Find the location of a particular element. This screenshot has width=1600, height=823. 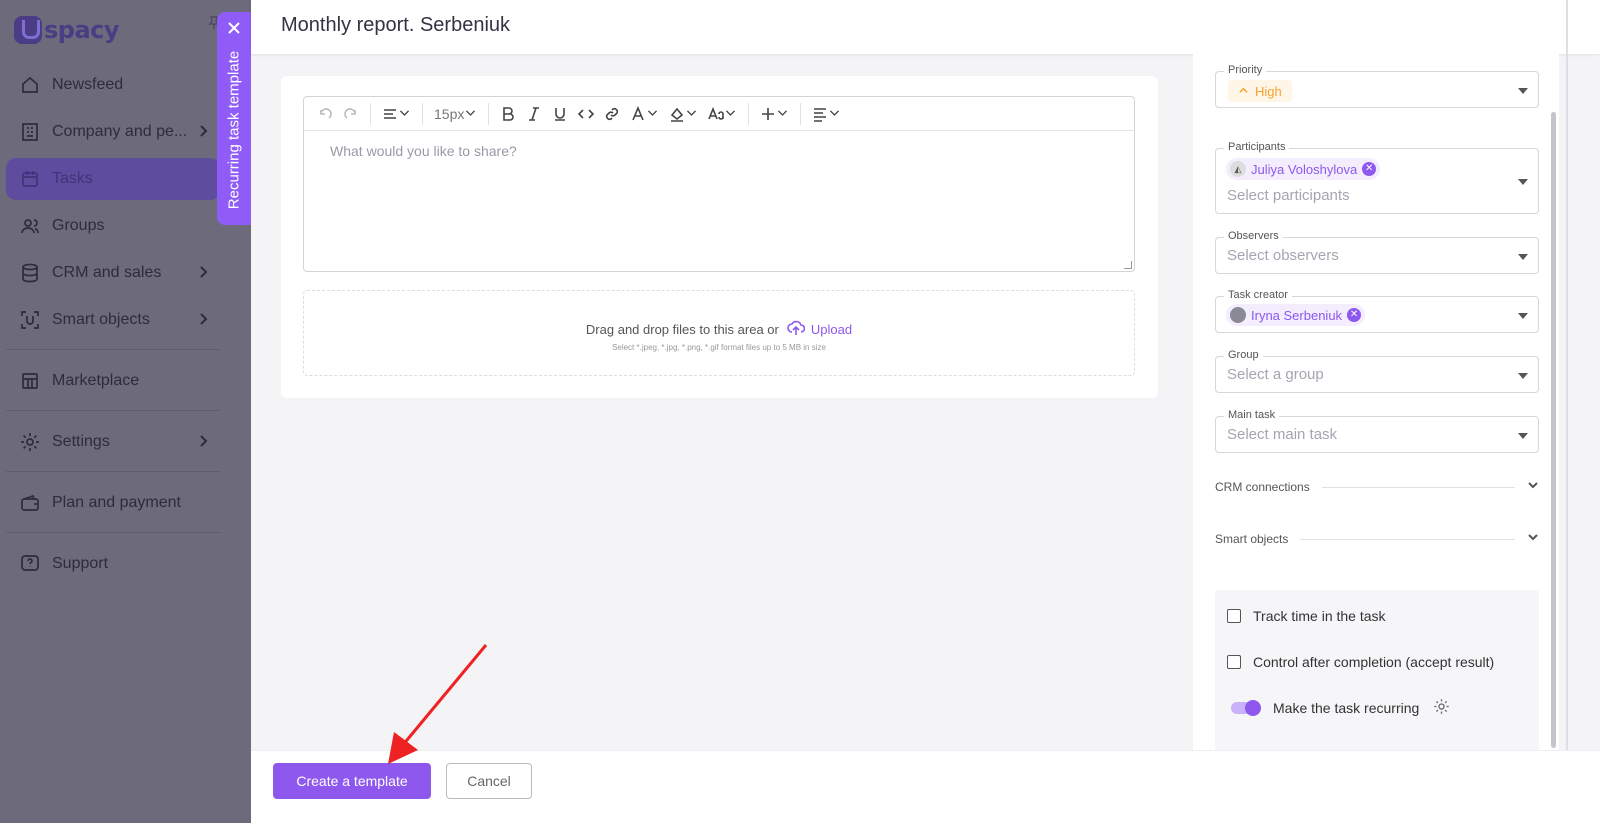

sidebar-item-newsfeed: Newsfeed is located at coordinates (113, 85).